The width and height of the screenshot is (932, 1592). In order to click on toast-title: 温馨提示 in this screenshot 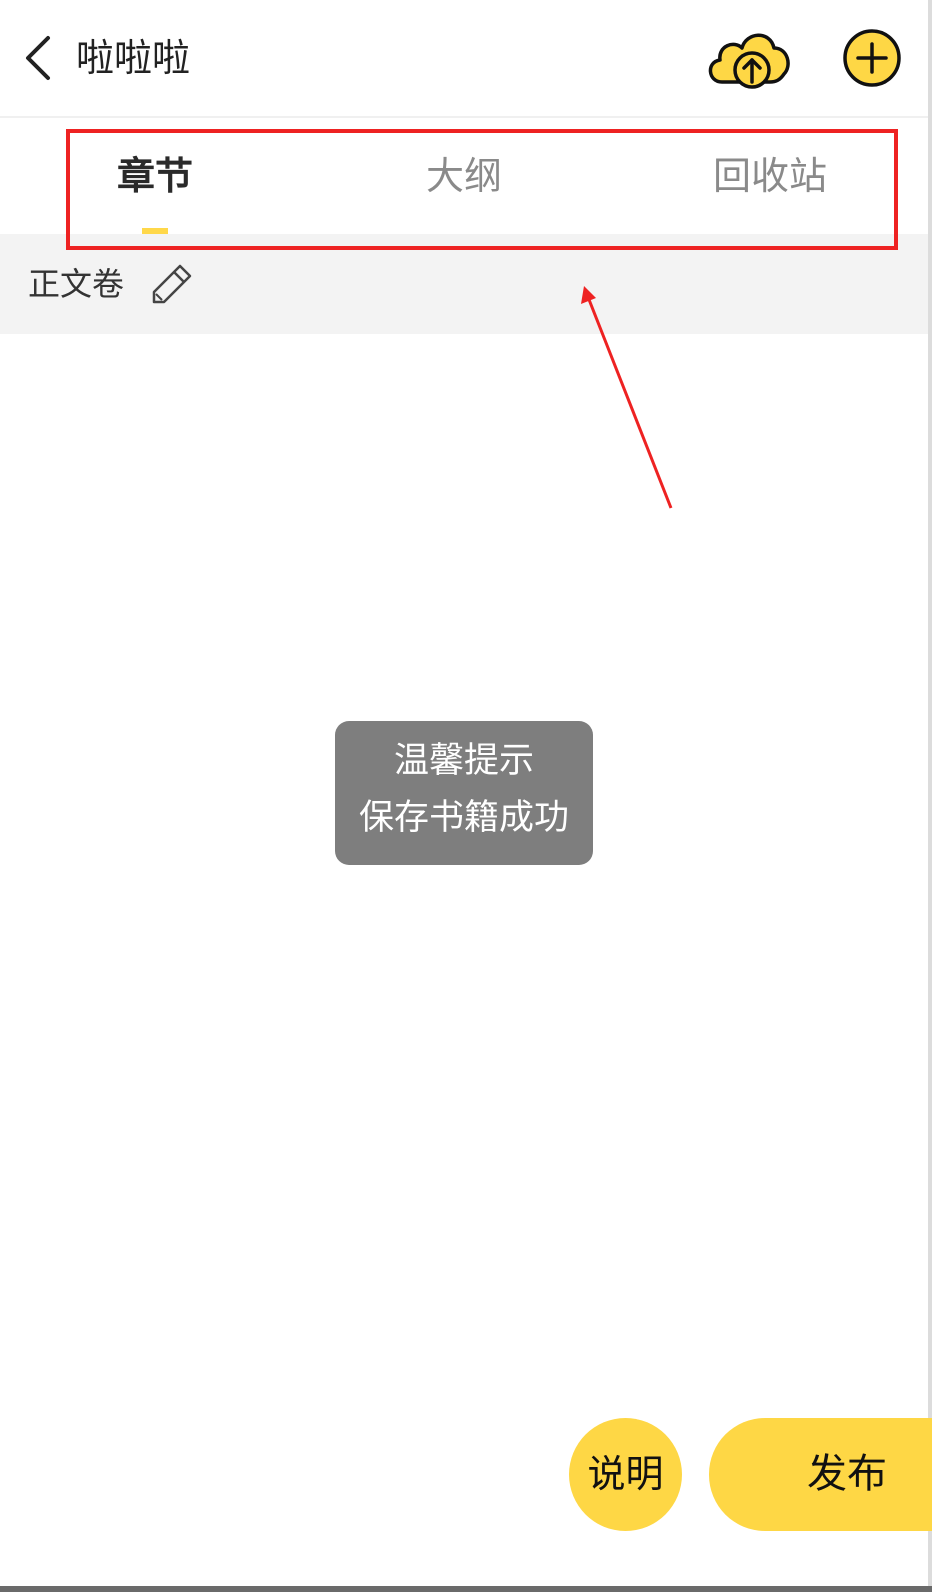, I will do `click(463, 761)`.